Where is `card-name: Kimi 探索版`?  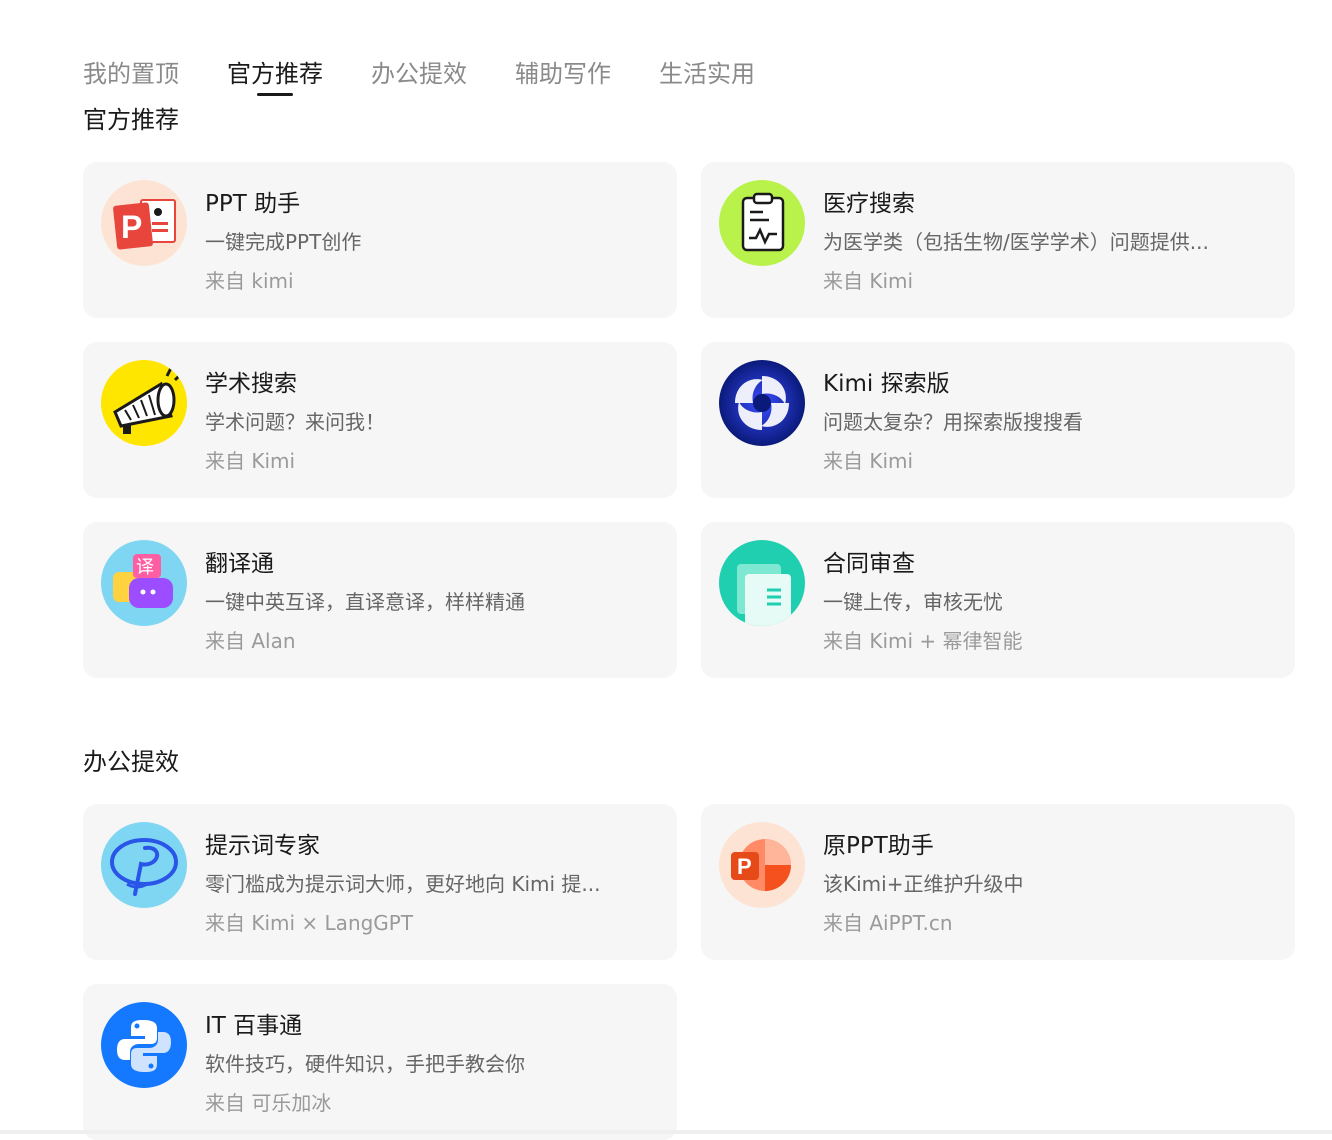 card-name: Kimi 探索版 is located at coordinates (886, 384).